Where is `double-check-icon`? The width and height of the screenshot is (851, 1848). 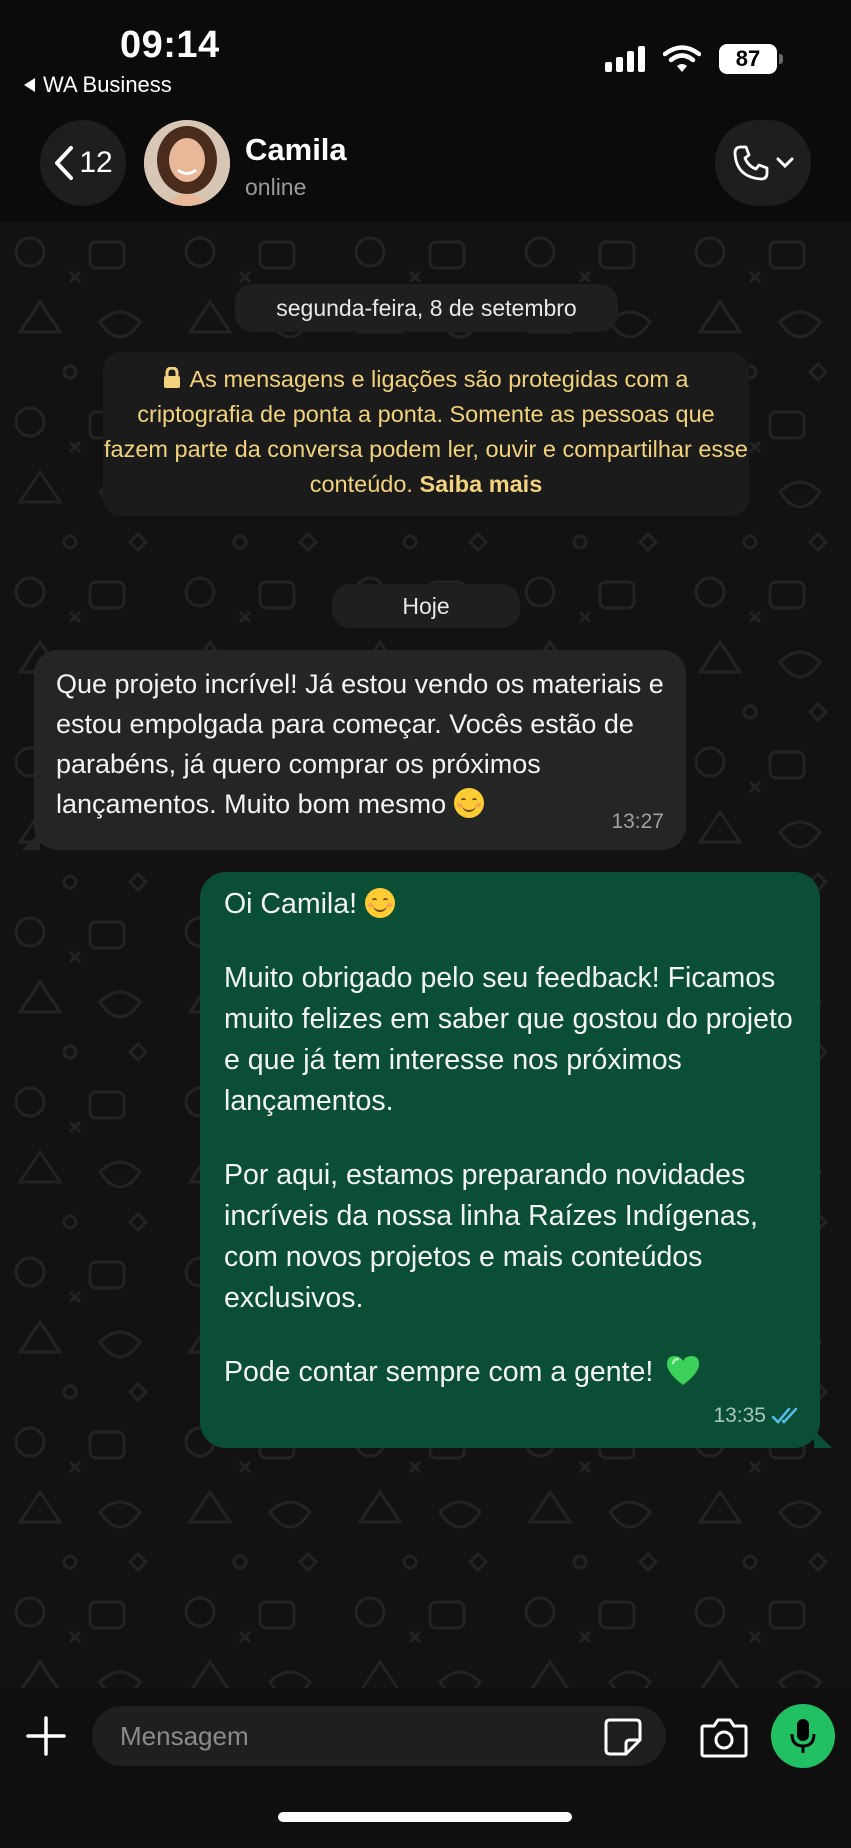 double-check-icon is located at coordinates (785, 1415).